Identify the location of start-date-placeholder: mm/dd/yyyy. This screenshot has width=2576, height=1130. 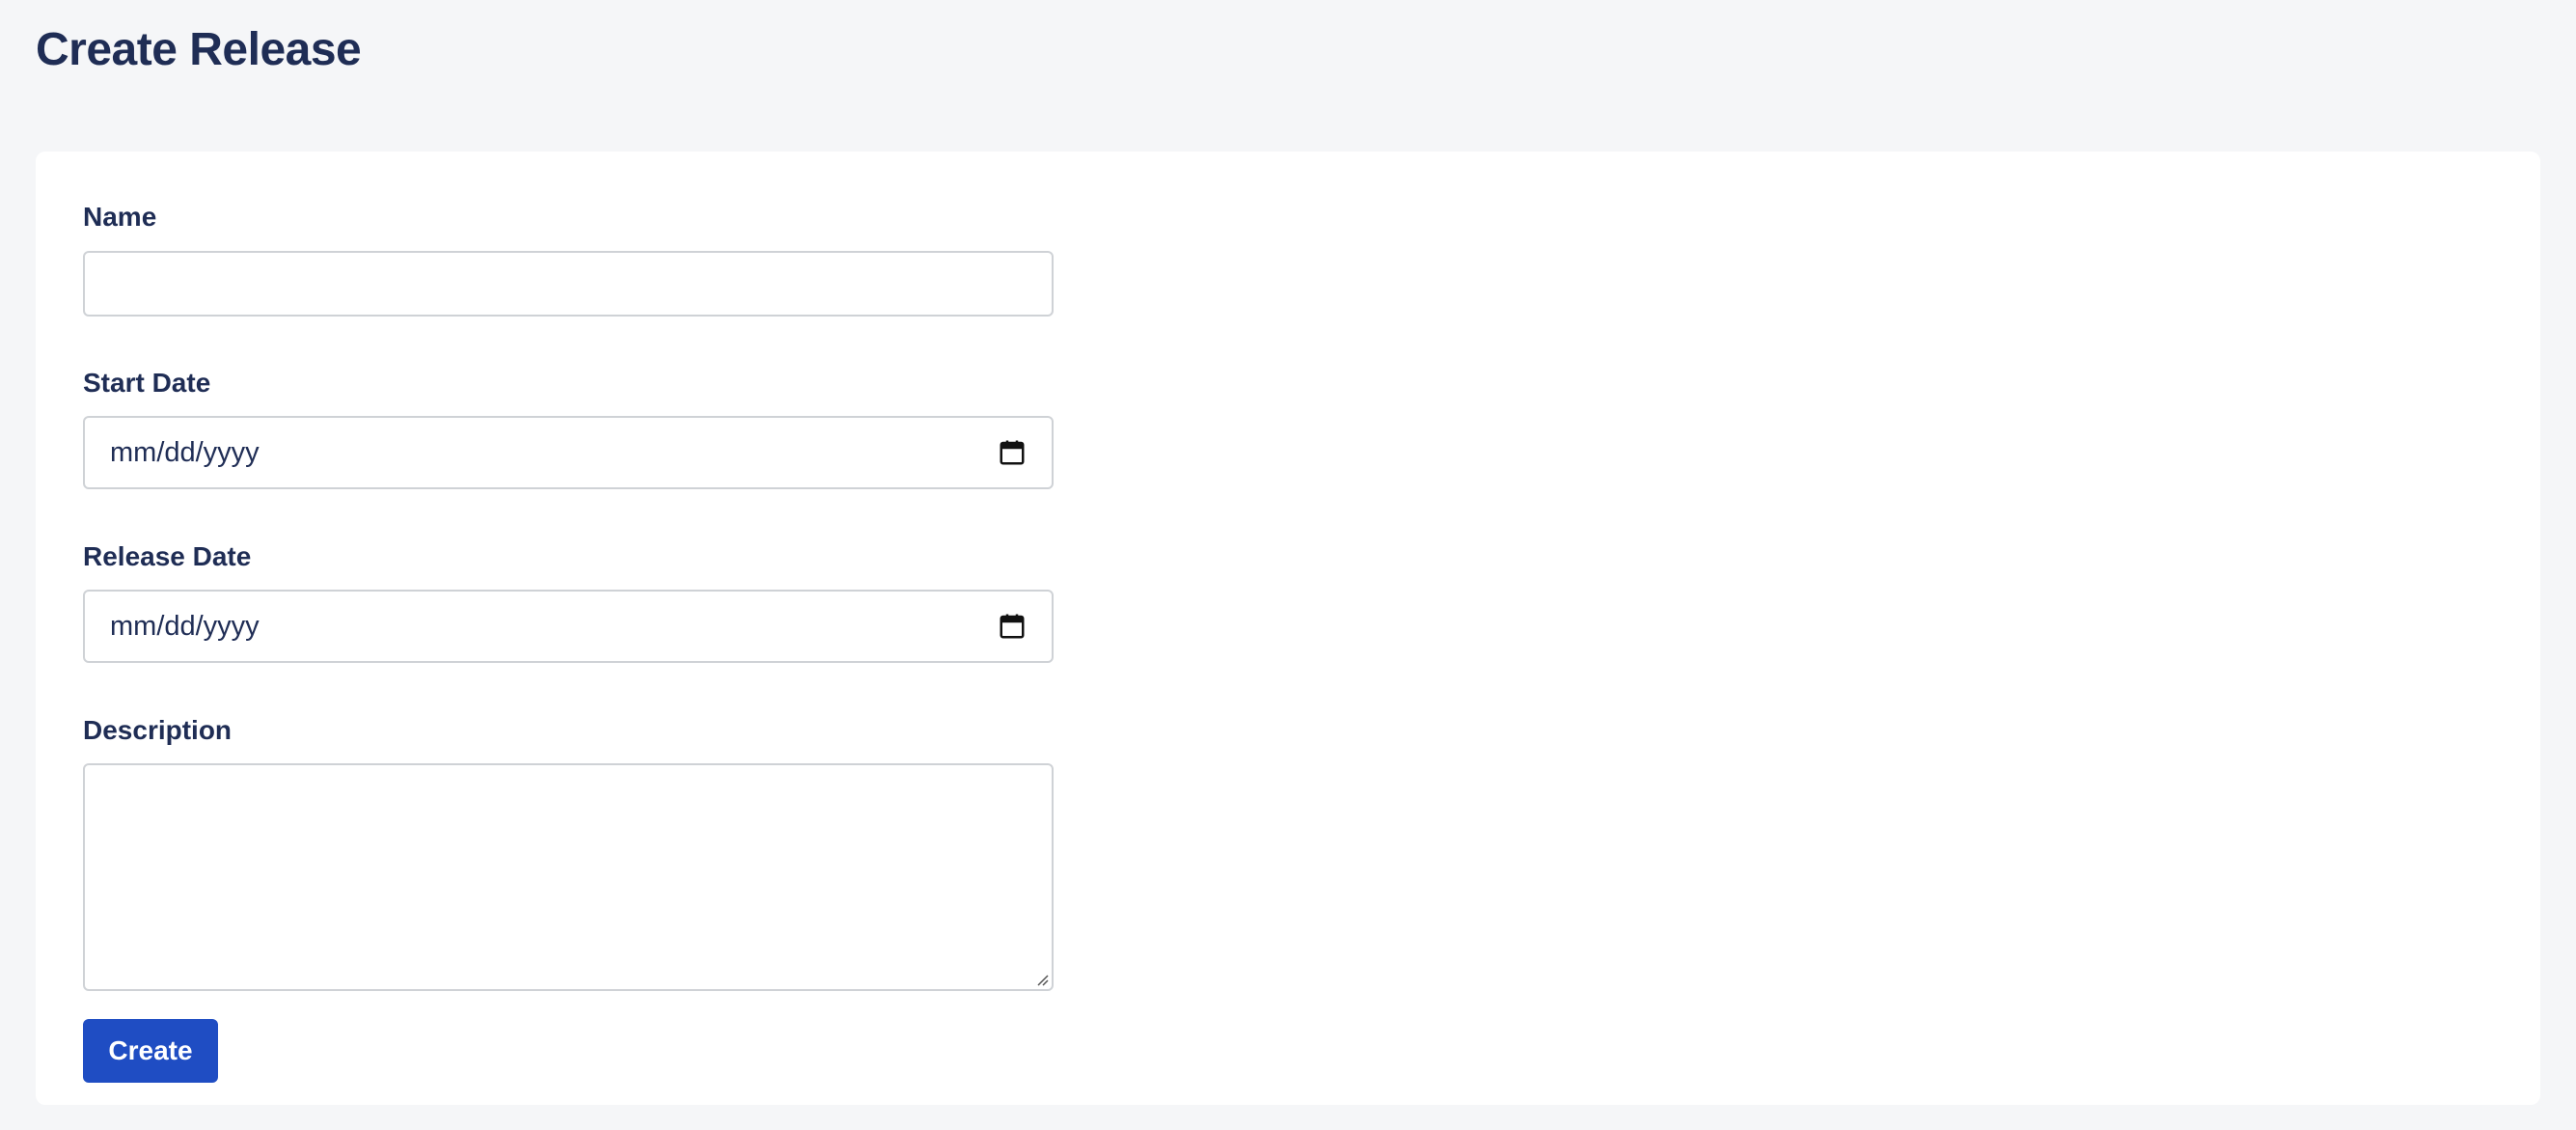
(185, 452).